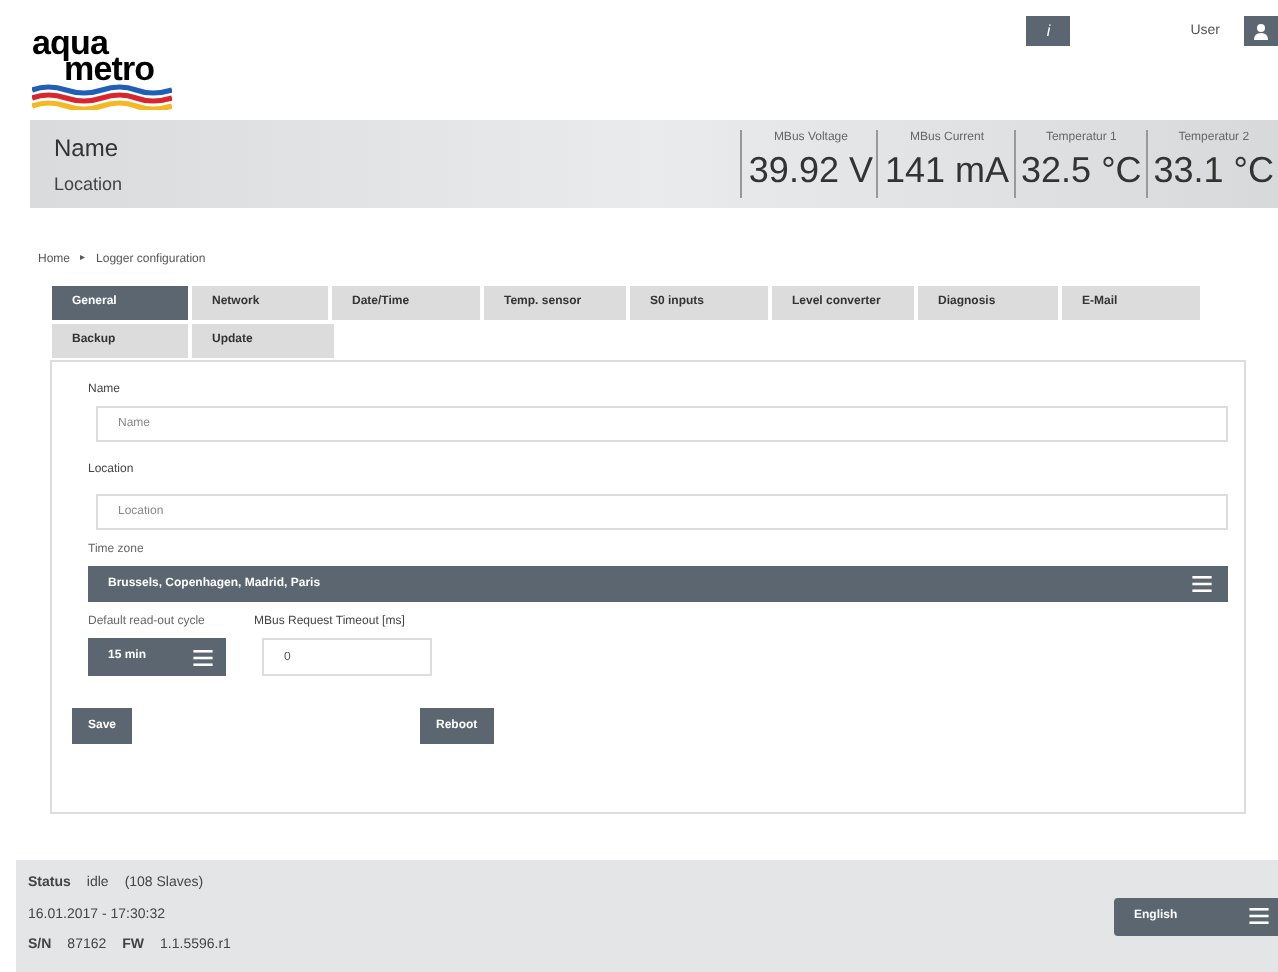 The image size is (1278, 972). I want to click on device-name: Name, so click(87, 148).